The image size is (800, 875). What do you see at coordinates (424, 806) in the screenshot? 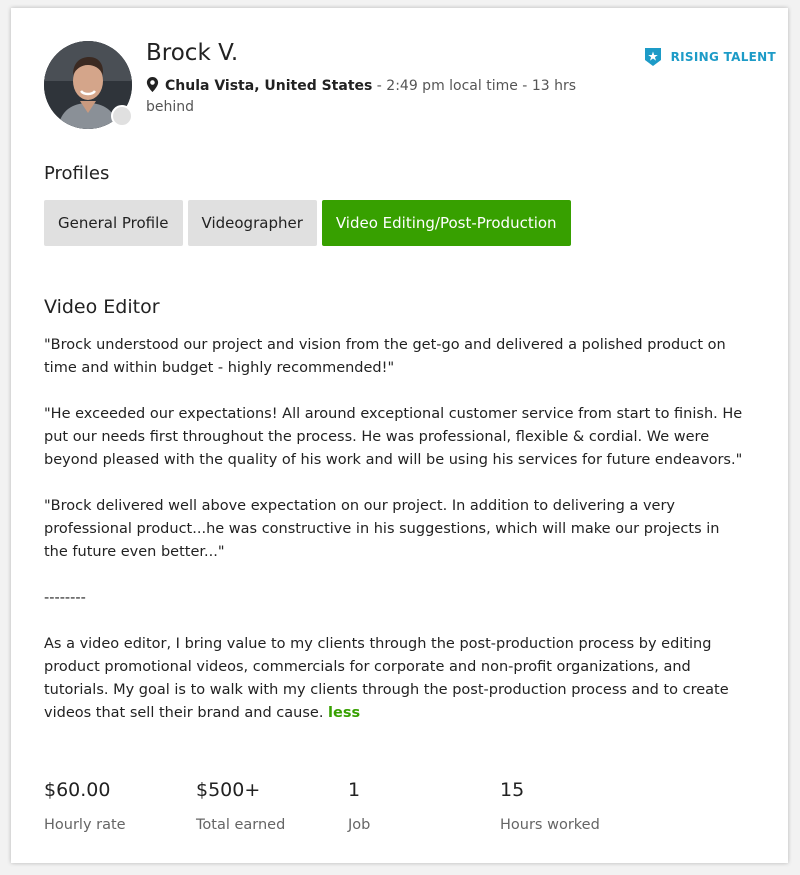
I see `stat-jobs: 1 Job` at bounding box center [424, 806].